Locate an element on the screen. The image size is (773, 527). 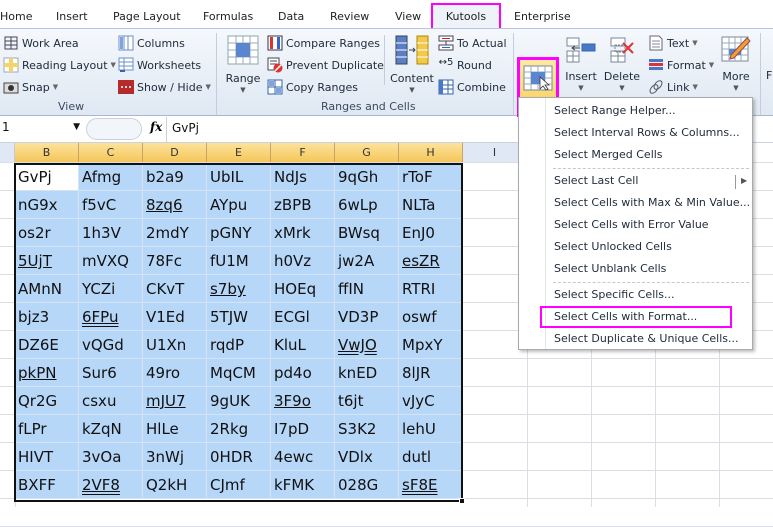
combine-button: Combine is located at coordinates (472, 87).